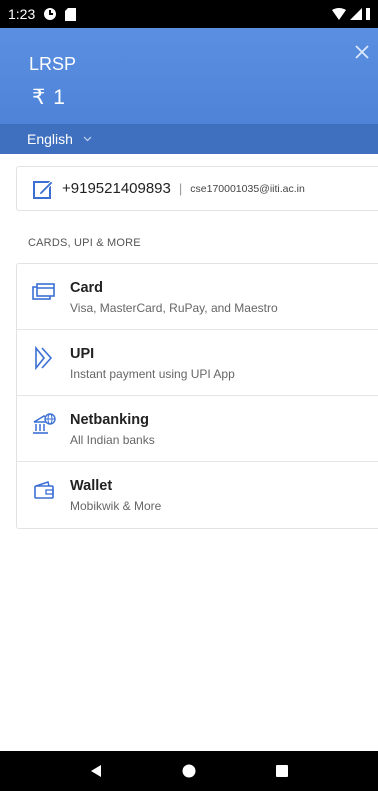 The height and width of the screenshot is (791, 378). I want to click on method-netbanking-description: All Indian banks, so click(112, 440).